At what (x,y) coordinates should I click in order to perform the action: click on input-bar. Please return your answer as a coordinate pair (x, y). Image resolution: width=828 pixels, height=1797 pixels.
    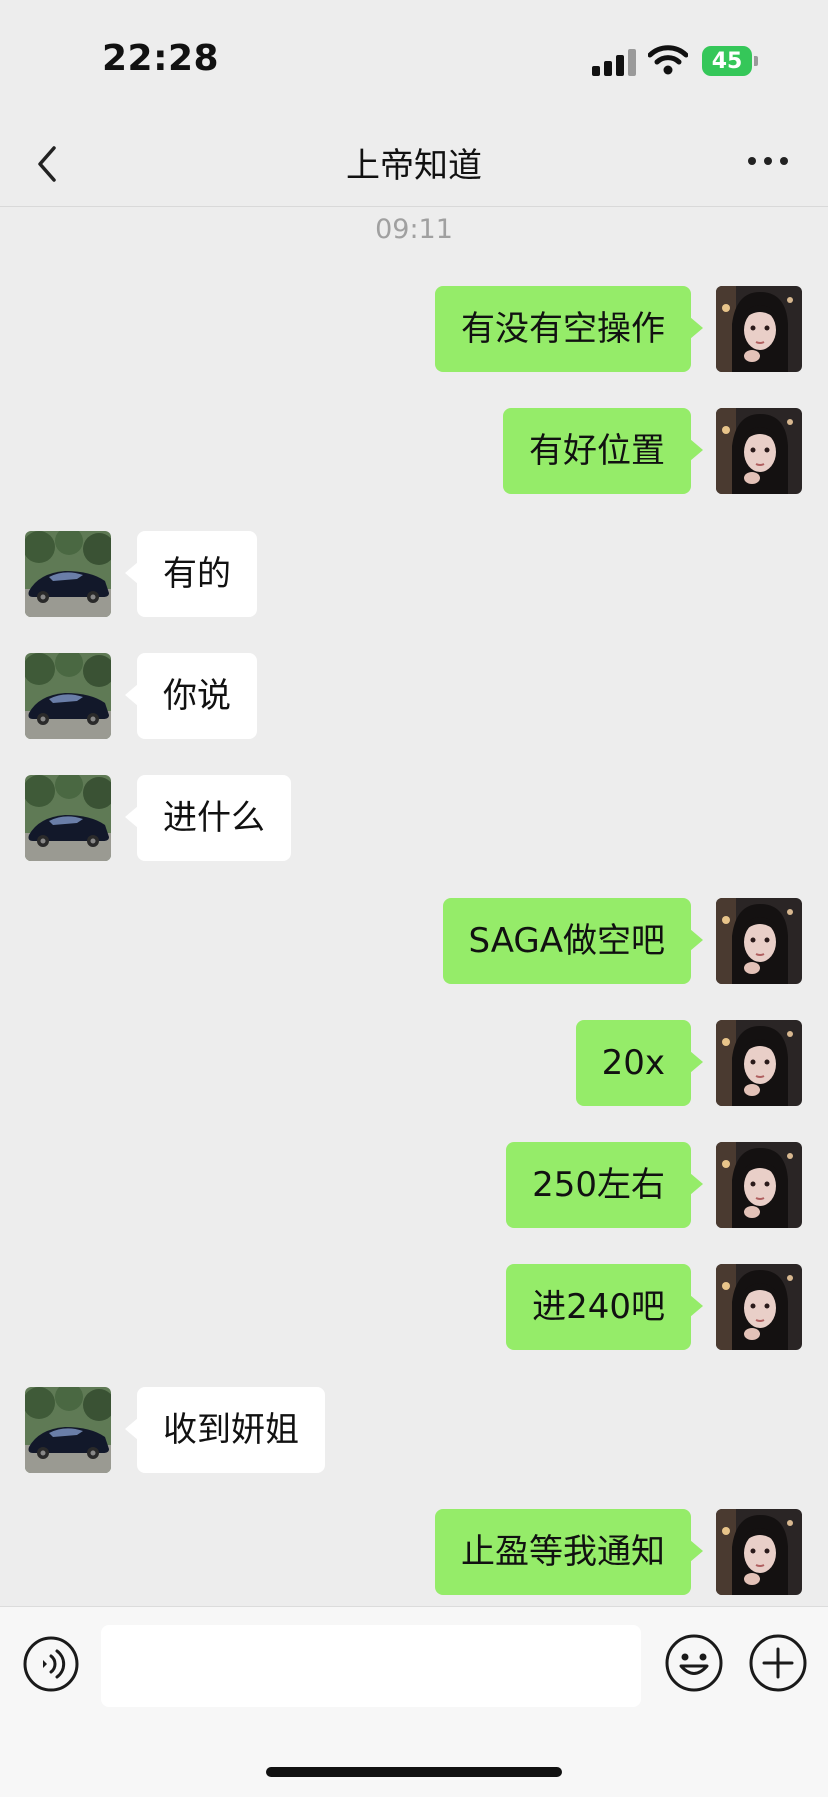
    Looking at the image, I should click on (414, 1701).